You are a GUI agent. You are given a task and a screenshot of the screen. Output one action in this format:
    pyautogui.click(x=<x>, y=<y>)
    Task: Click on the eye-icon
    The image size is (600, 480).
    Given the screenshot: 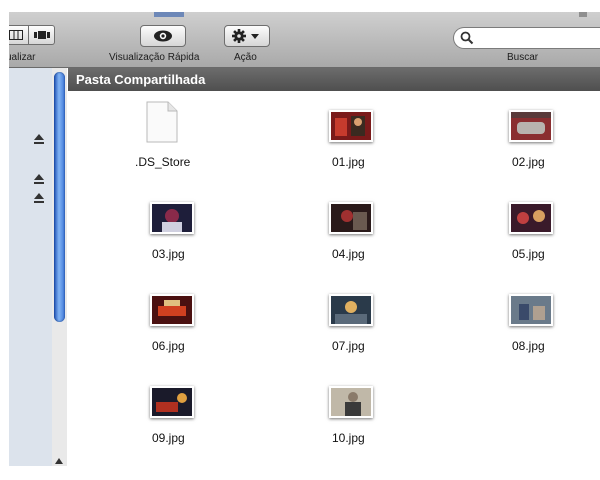 What is the action you would take?
    pyautogui.click(x=163, y=36)
    